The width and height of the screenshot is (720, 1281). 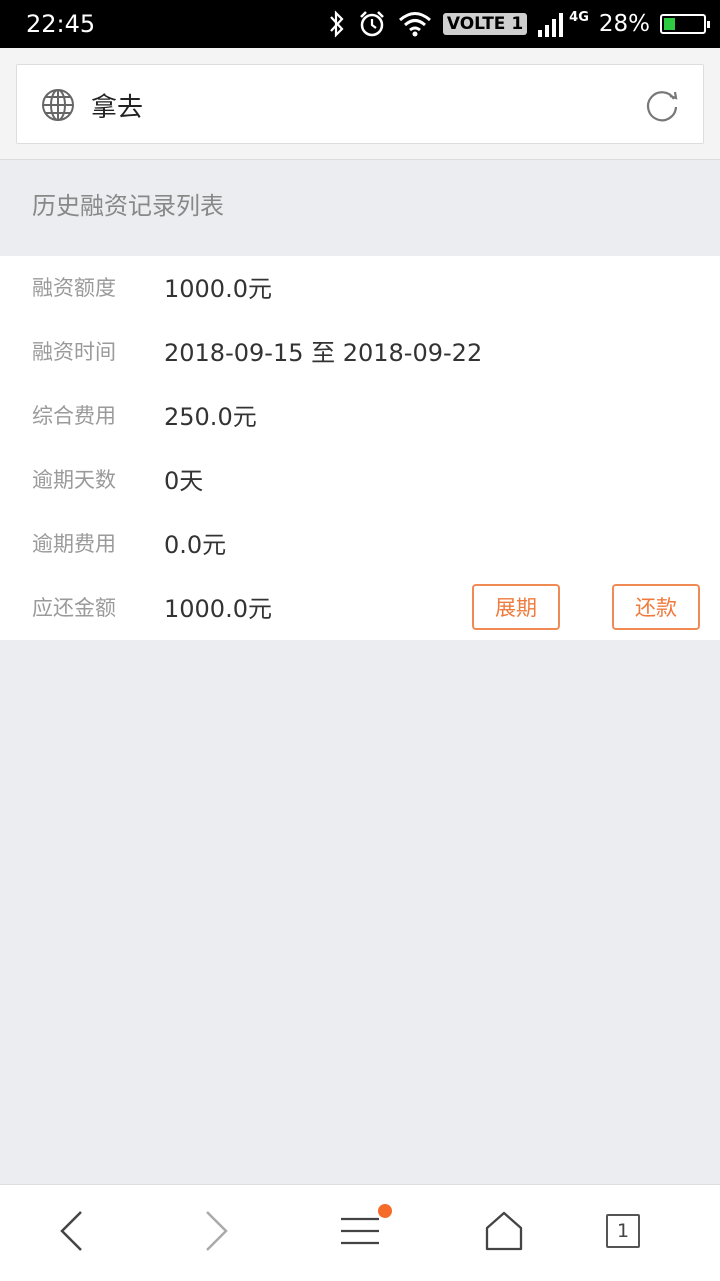 What do you see at coordinates (360, 416) in the screenshot?
I see `record-row-fee: 综合费用 250.0元` at bounding box center [360, 416].